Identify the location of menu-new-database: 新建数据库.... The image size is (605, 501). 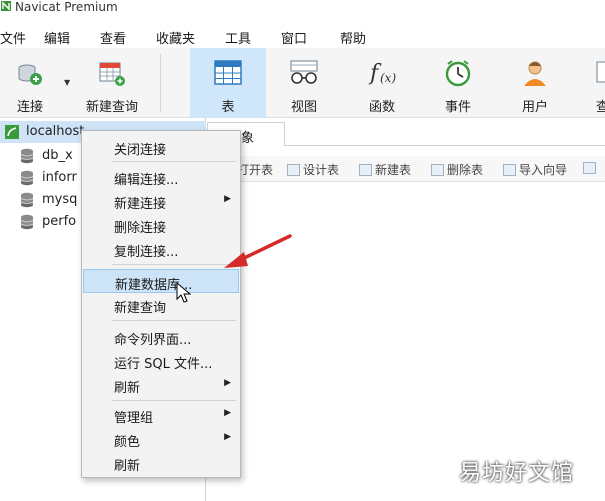
(161, 281).